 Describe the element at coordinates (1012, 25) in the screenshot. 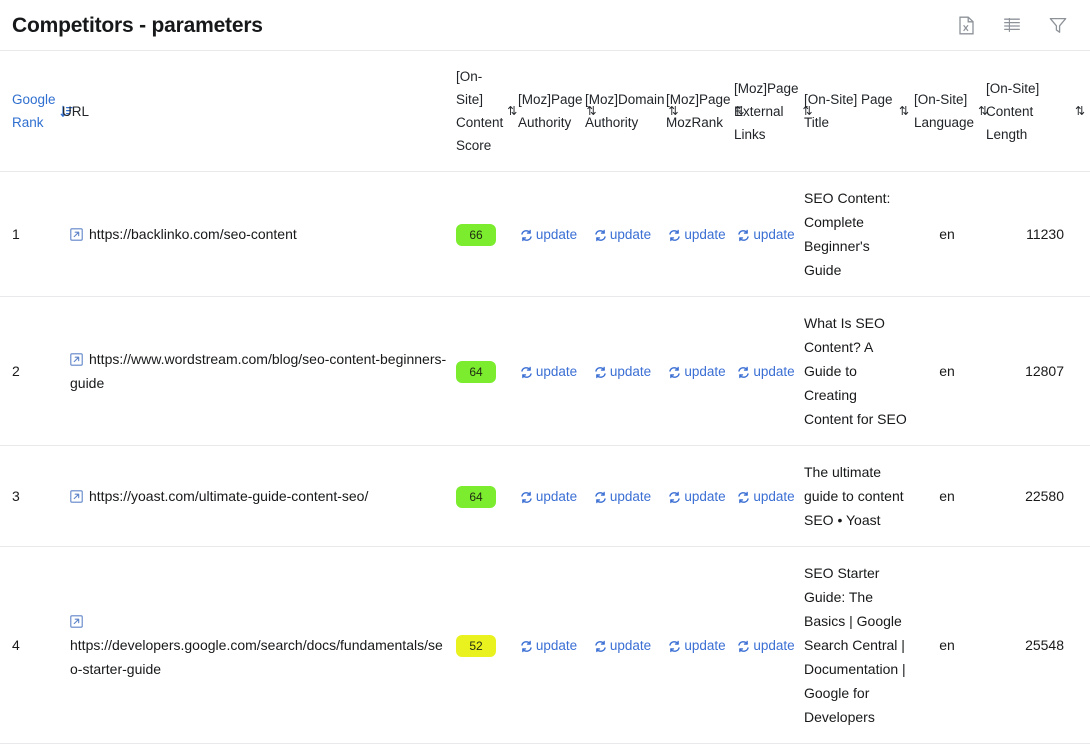

I see `columns-icon` at that location.